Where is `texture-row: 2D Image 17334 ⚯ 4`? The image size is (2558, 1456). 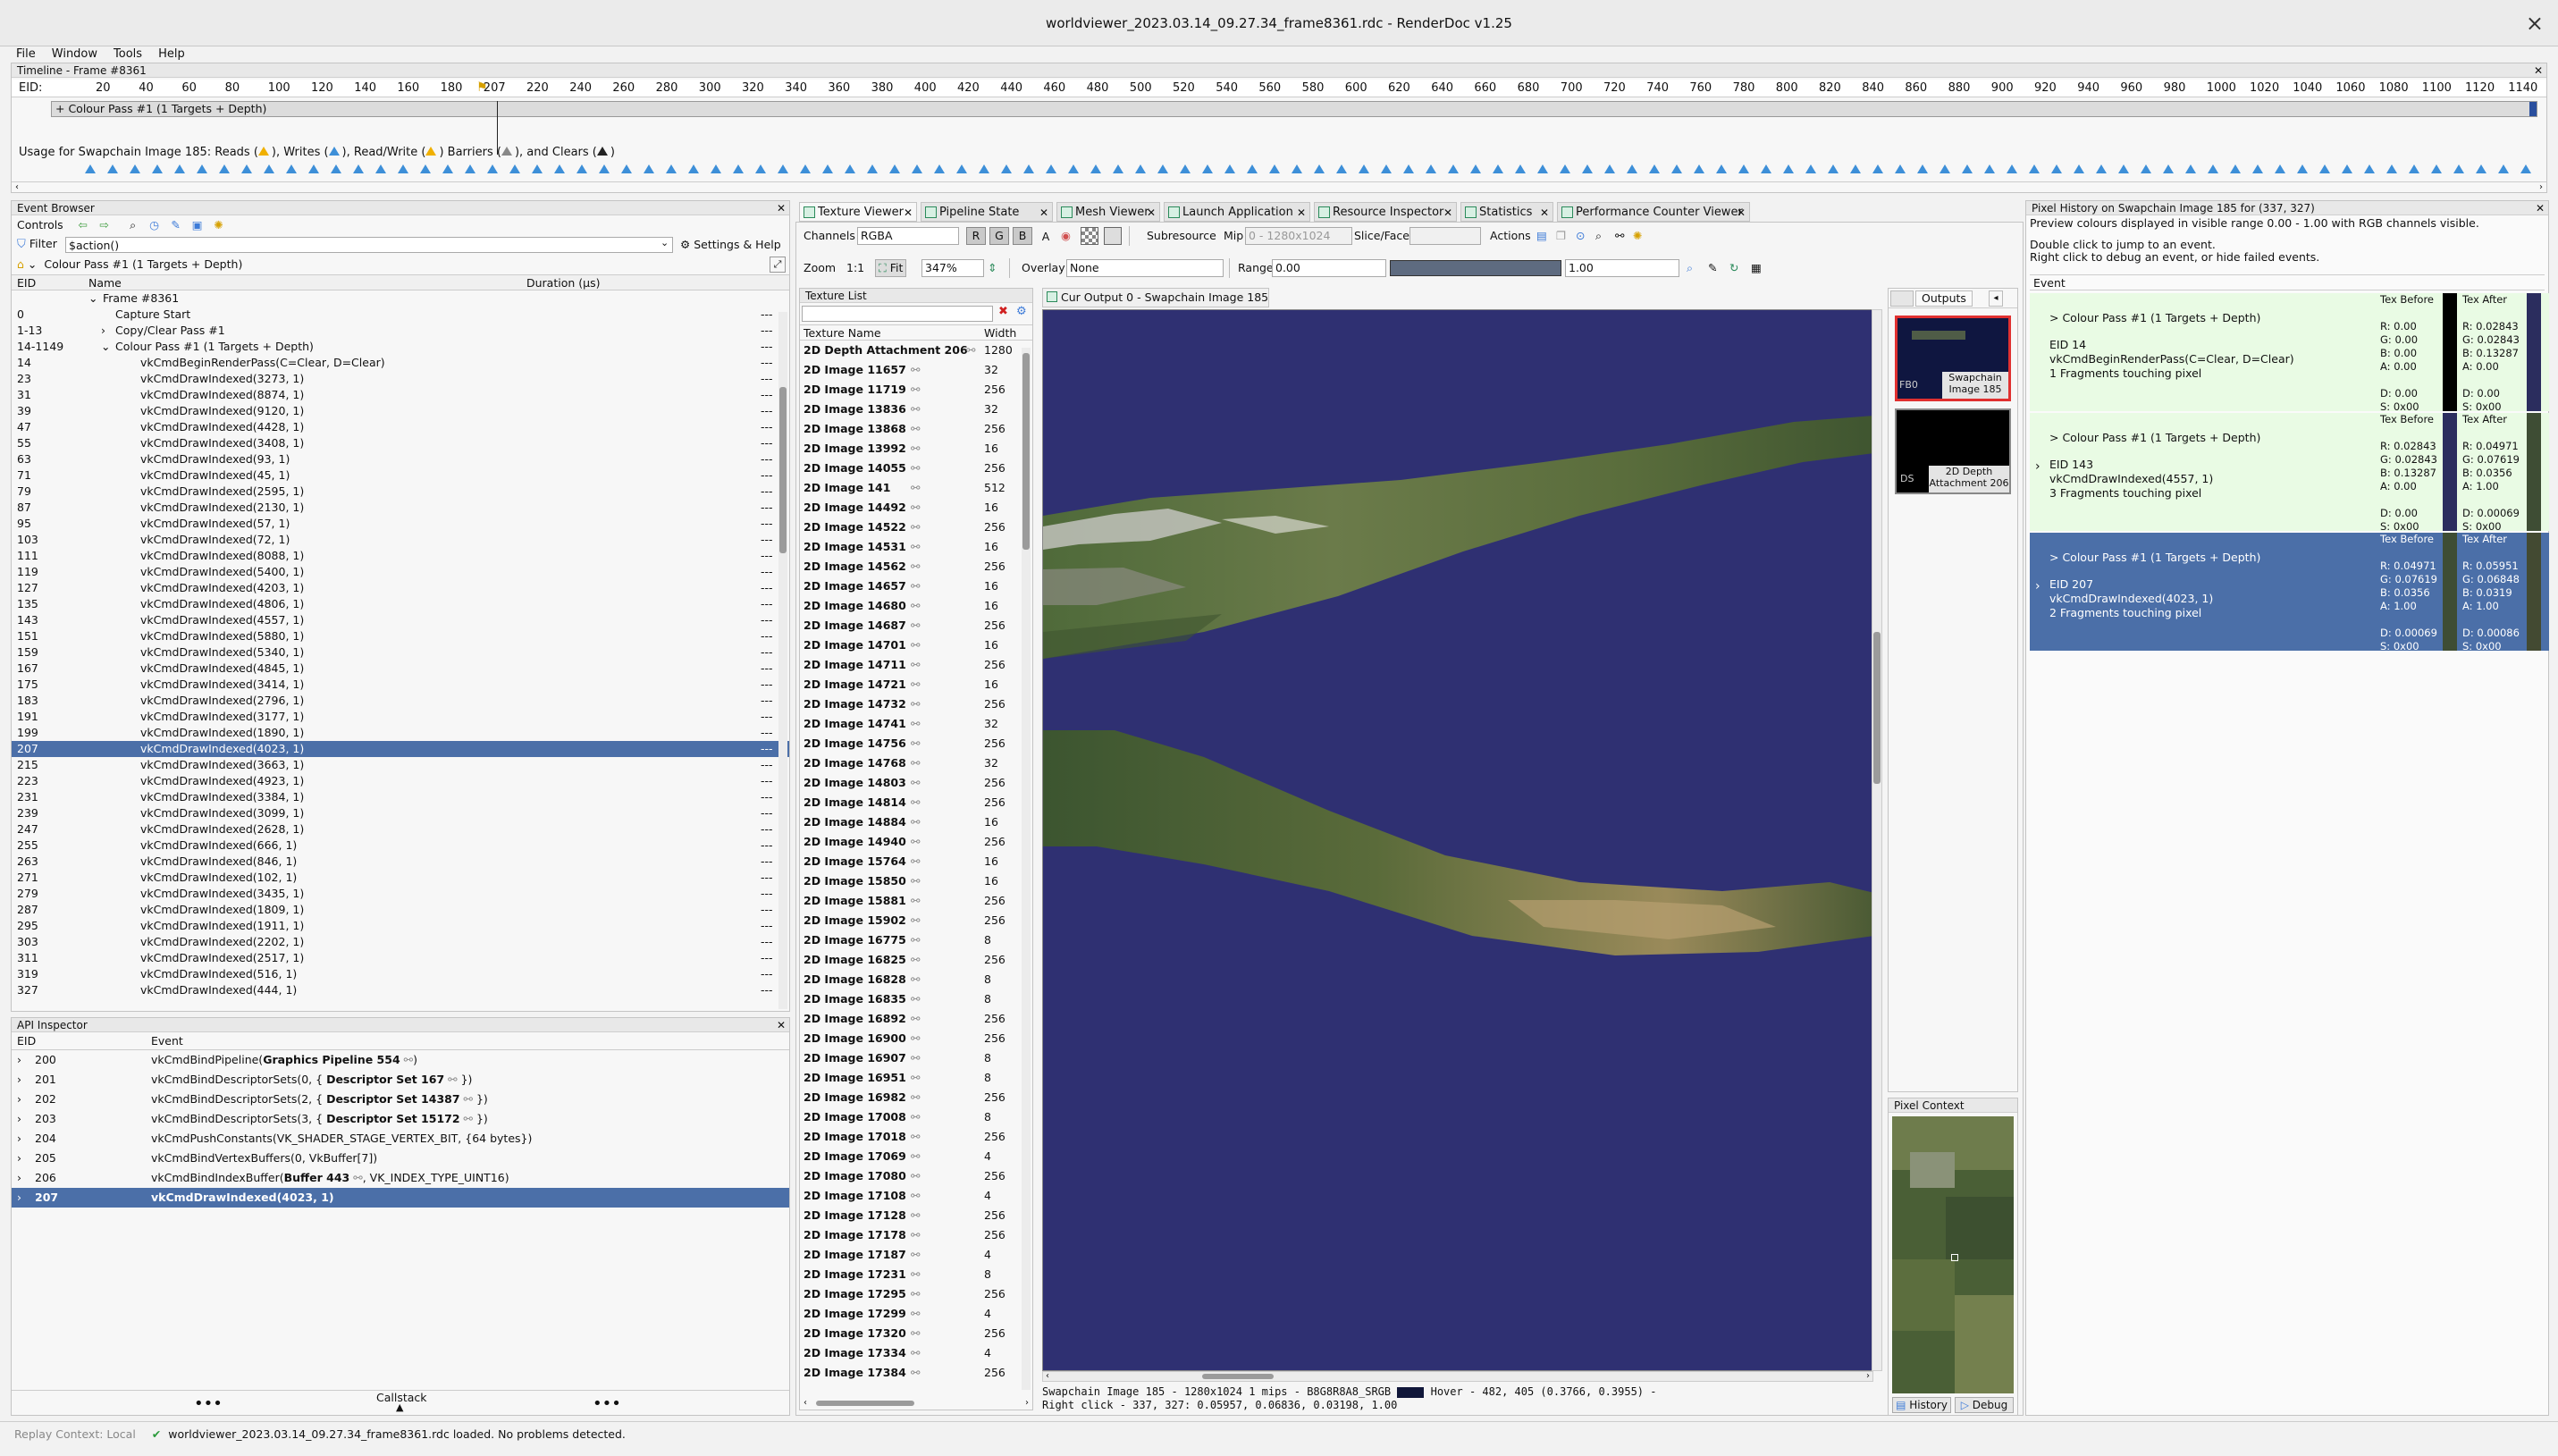
texture-row: 2D Image 17334 ⚯ 4 is located at coordinates (916, 1353).